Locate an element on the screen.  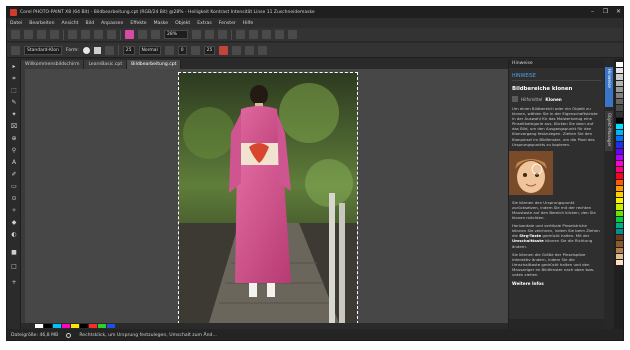
menu-anpassen: Anpassen is located at coordinates (112, 23).